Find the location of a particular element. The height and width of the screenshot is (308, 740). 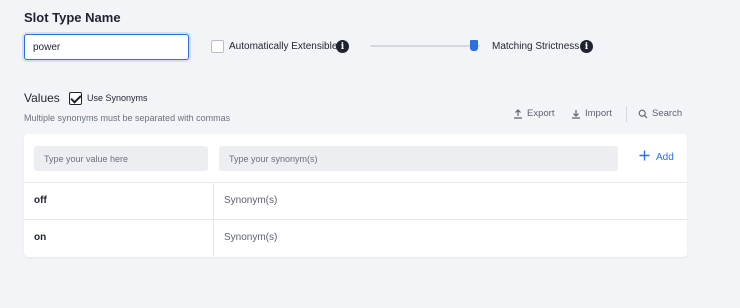

slot-type-name-title: Slot Type Name is located at coordinates (72, 17).